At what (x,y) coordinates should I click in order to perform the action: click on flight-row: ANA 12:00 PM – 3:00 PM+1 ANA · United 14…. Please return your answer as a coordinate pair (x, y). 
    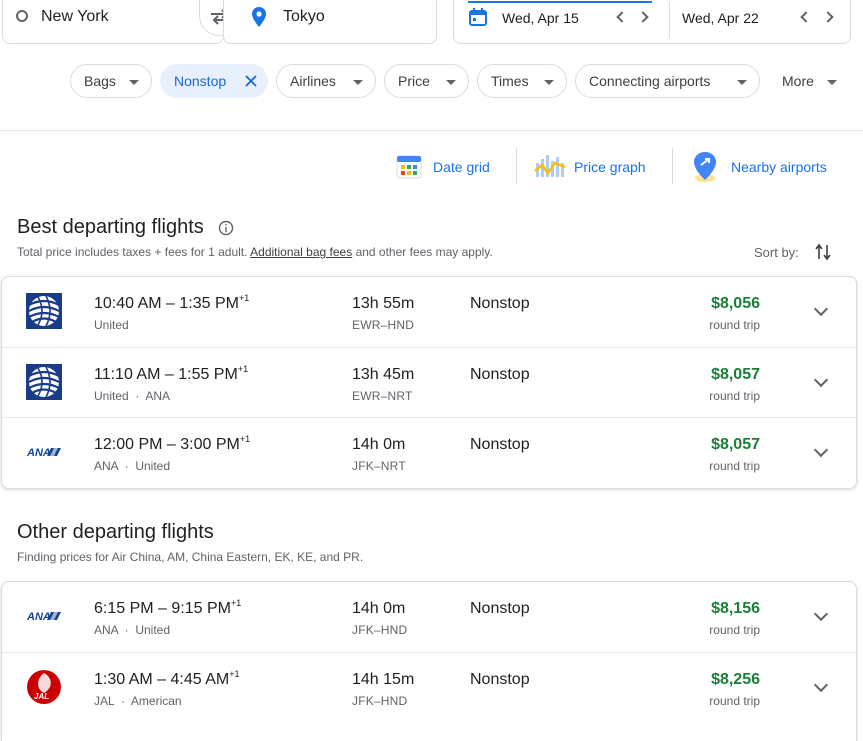
    Looking at the image, I should click on (429, 452).